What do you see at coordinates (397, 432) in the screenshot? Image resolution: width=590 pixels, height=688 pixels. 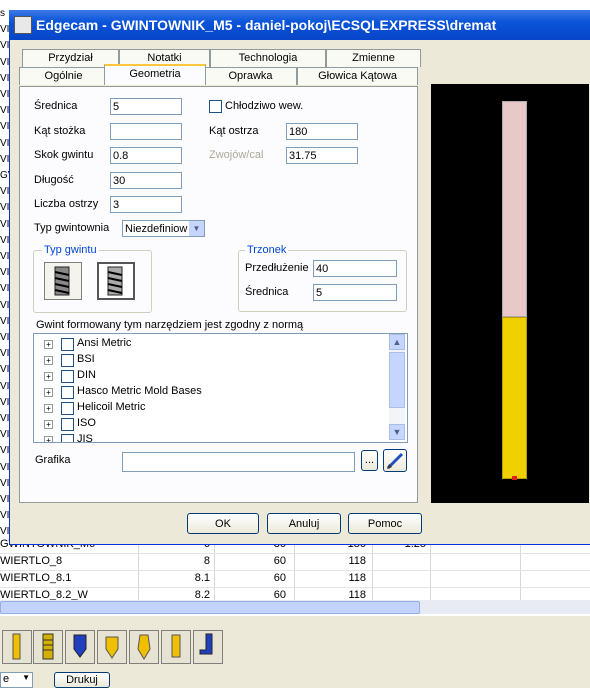 I see `scroll-down-icon: ▼` at bounding box center [397, 432].